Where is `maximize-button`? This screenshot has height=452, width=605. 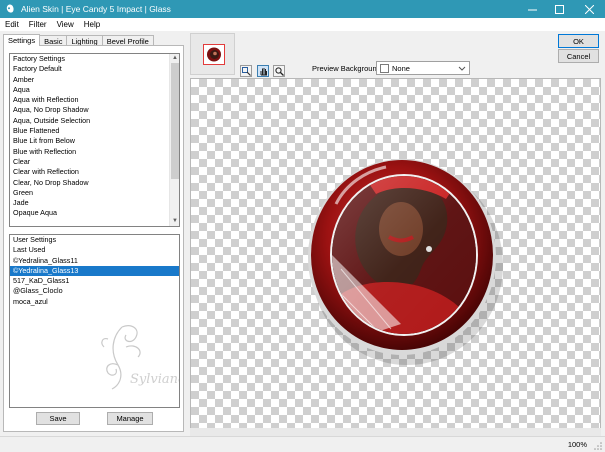 maximize-button is located at coordinates (559, 9).